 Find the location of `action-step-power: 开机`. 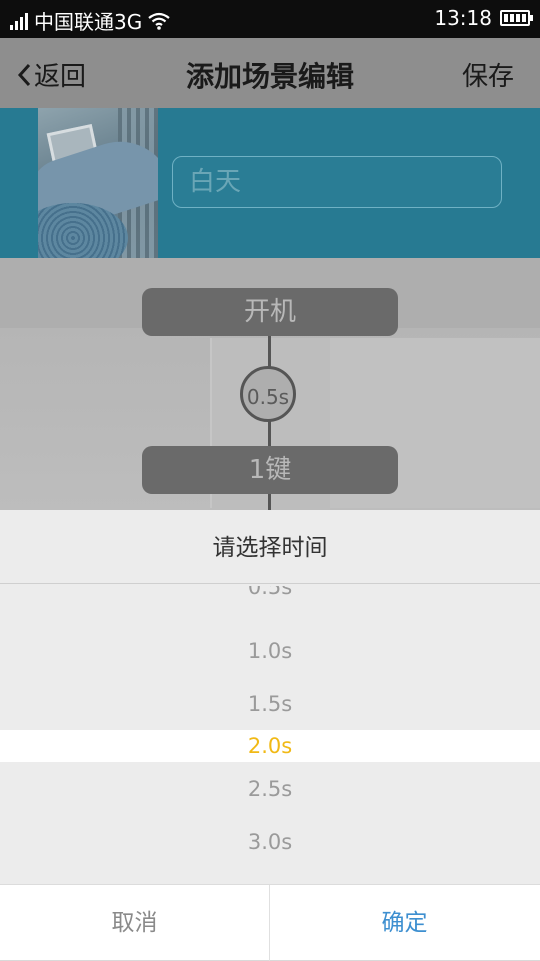

action-step-power: 开机 is located at coordinates (270, 312).